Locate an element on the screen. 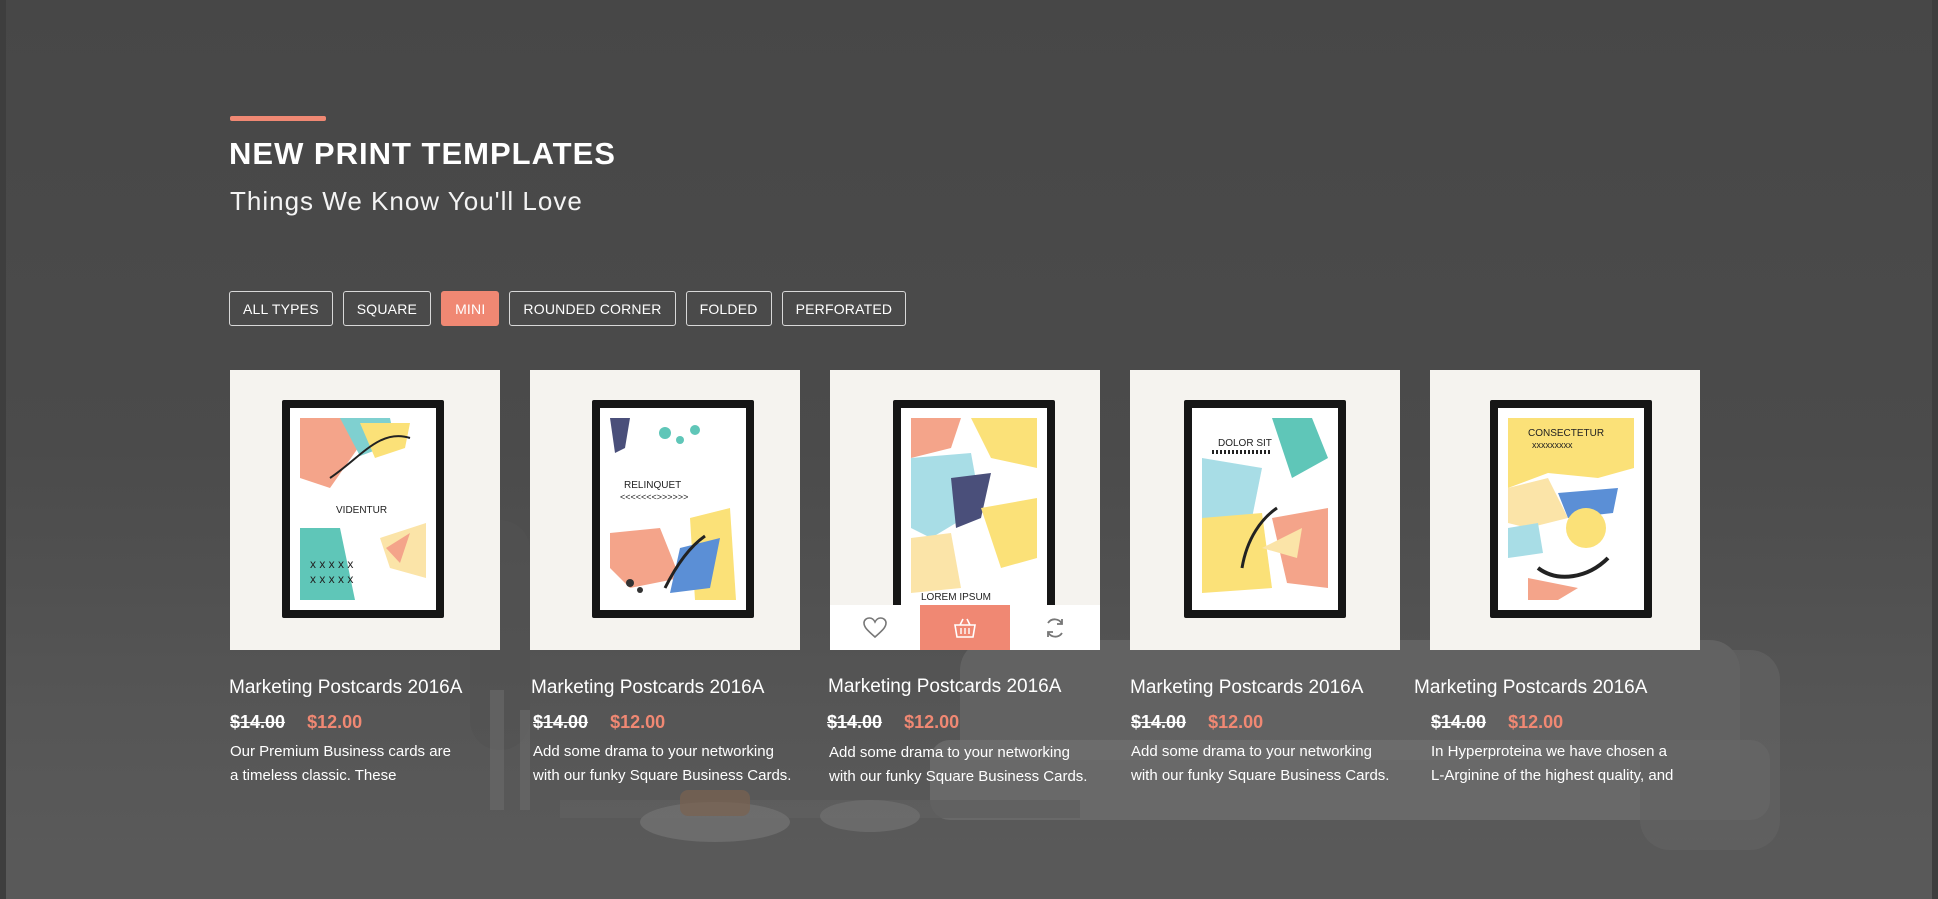 Image resolution: width=1938 pixels, height=899 pixels. filter-square: SQUARE is located at coordinates (387, 308).